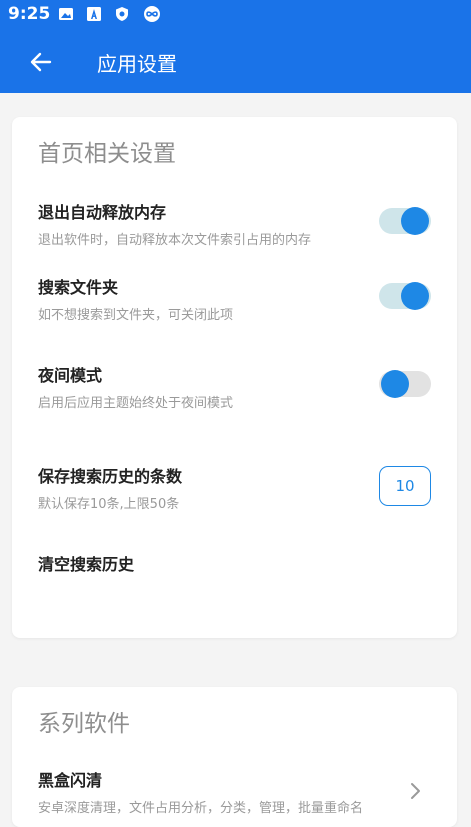  I want to click on night-mode-subtitle: 启用后应用主题始终处于夜间模式, so click(136, 403).